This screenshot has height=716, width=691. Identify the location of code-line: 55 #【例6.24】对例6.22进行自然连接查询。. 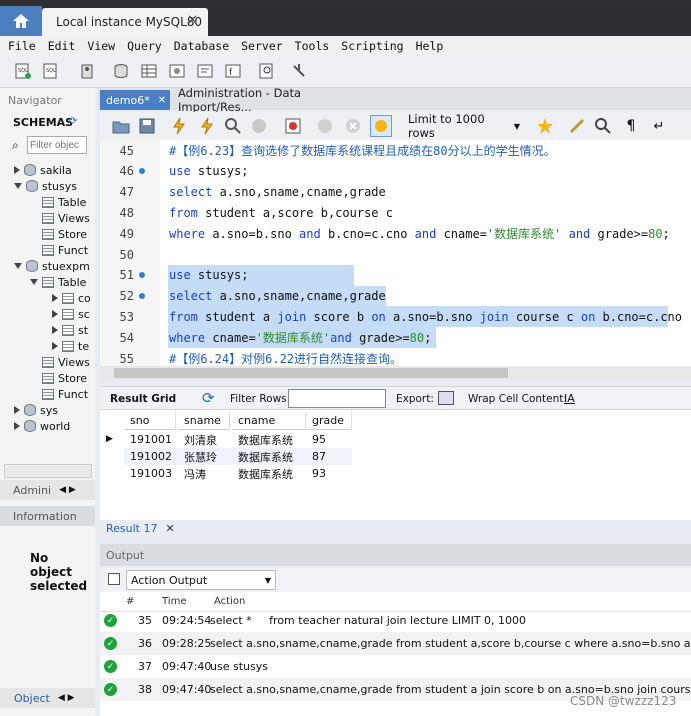
(395, 357).